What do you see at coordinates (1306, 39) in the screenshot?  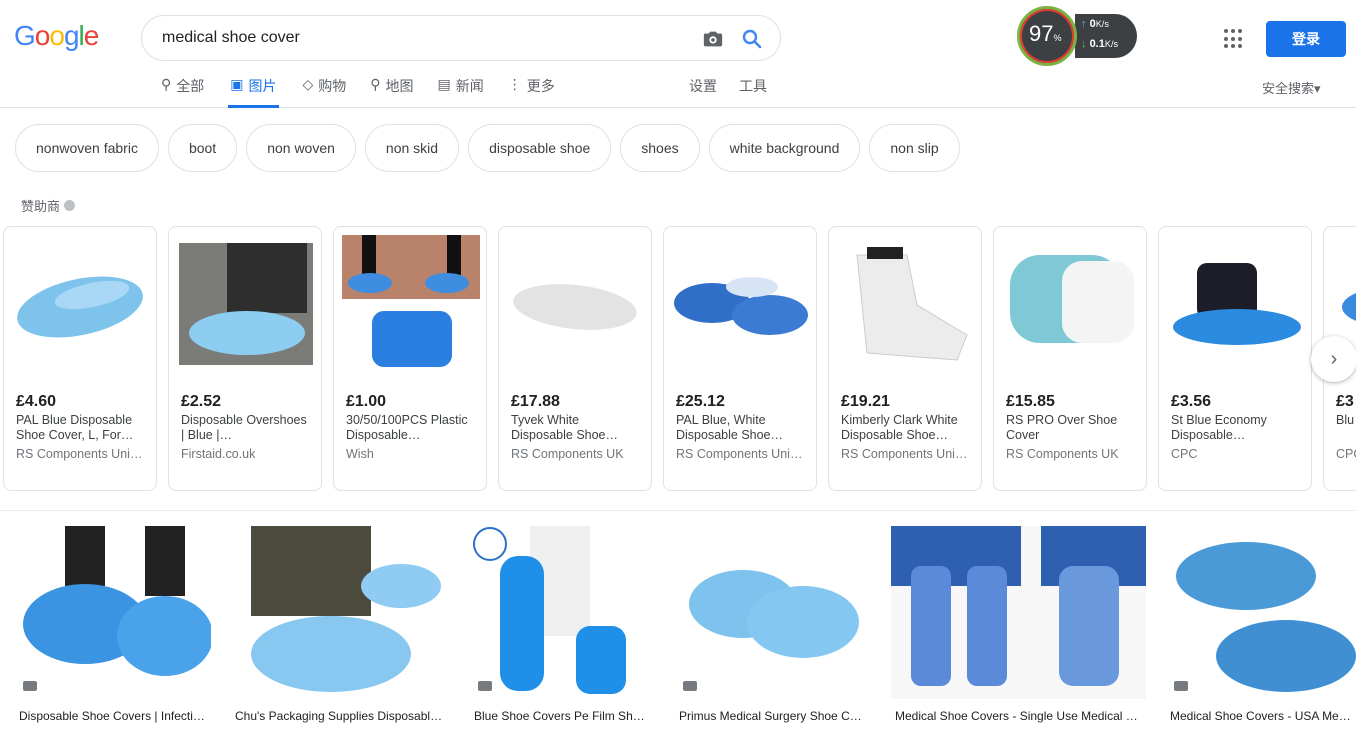 I see `login-button: 登录` at bounding box center [1306, 39].